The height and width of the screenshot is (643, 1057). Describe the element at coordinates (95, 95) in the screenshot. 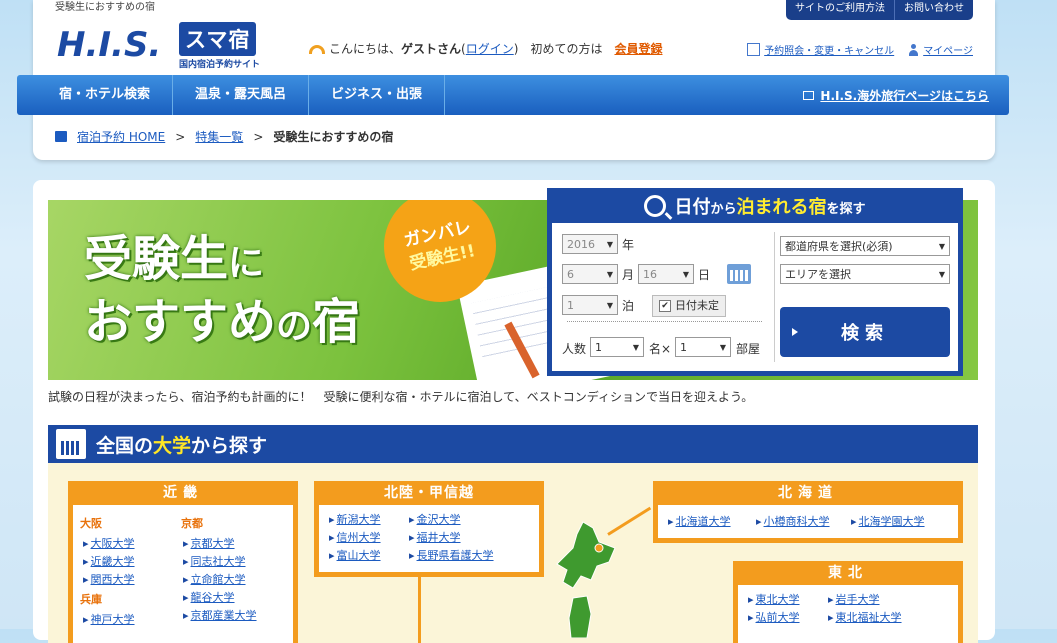

I see `nav-hotel-search: 宿・ホテル検索` at that location.